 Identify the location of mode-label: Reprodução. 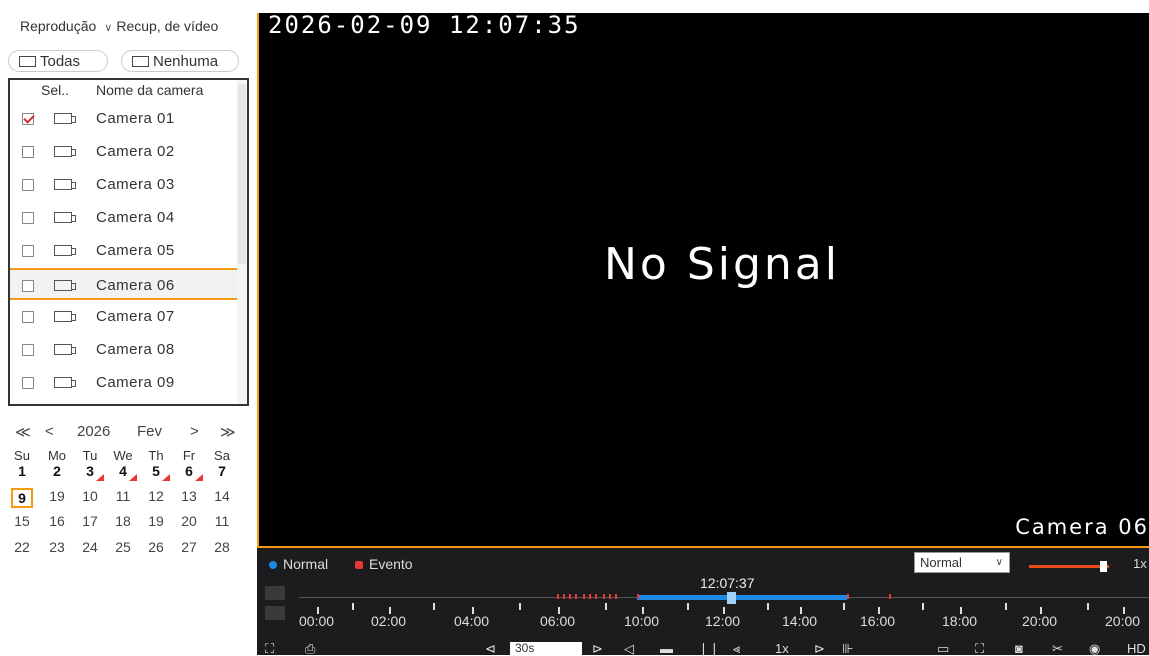
(58, 26).